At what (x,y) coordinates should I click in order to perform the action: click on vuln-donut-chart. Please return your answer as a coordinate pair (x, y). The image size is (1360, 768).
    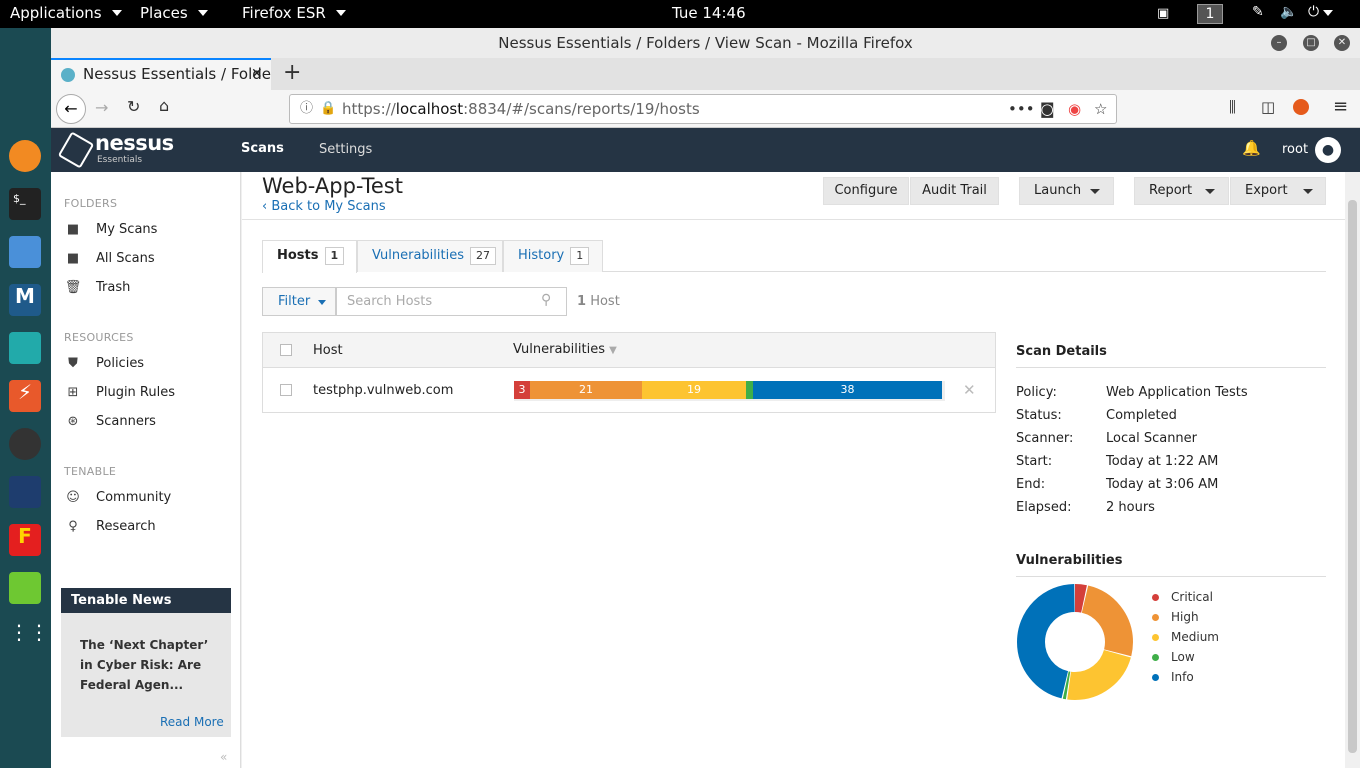
    Looking at the image, I should click on (1081, 648).